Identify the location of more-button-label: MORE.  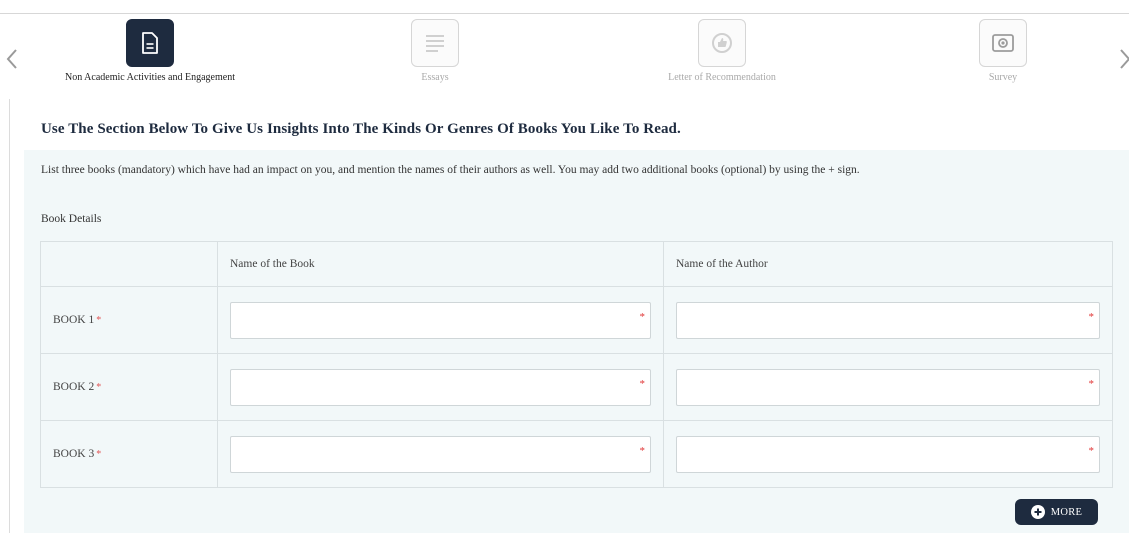
(1066, 512).